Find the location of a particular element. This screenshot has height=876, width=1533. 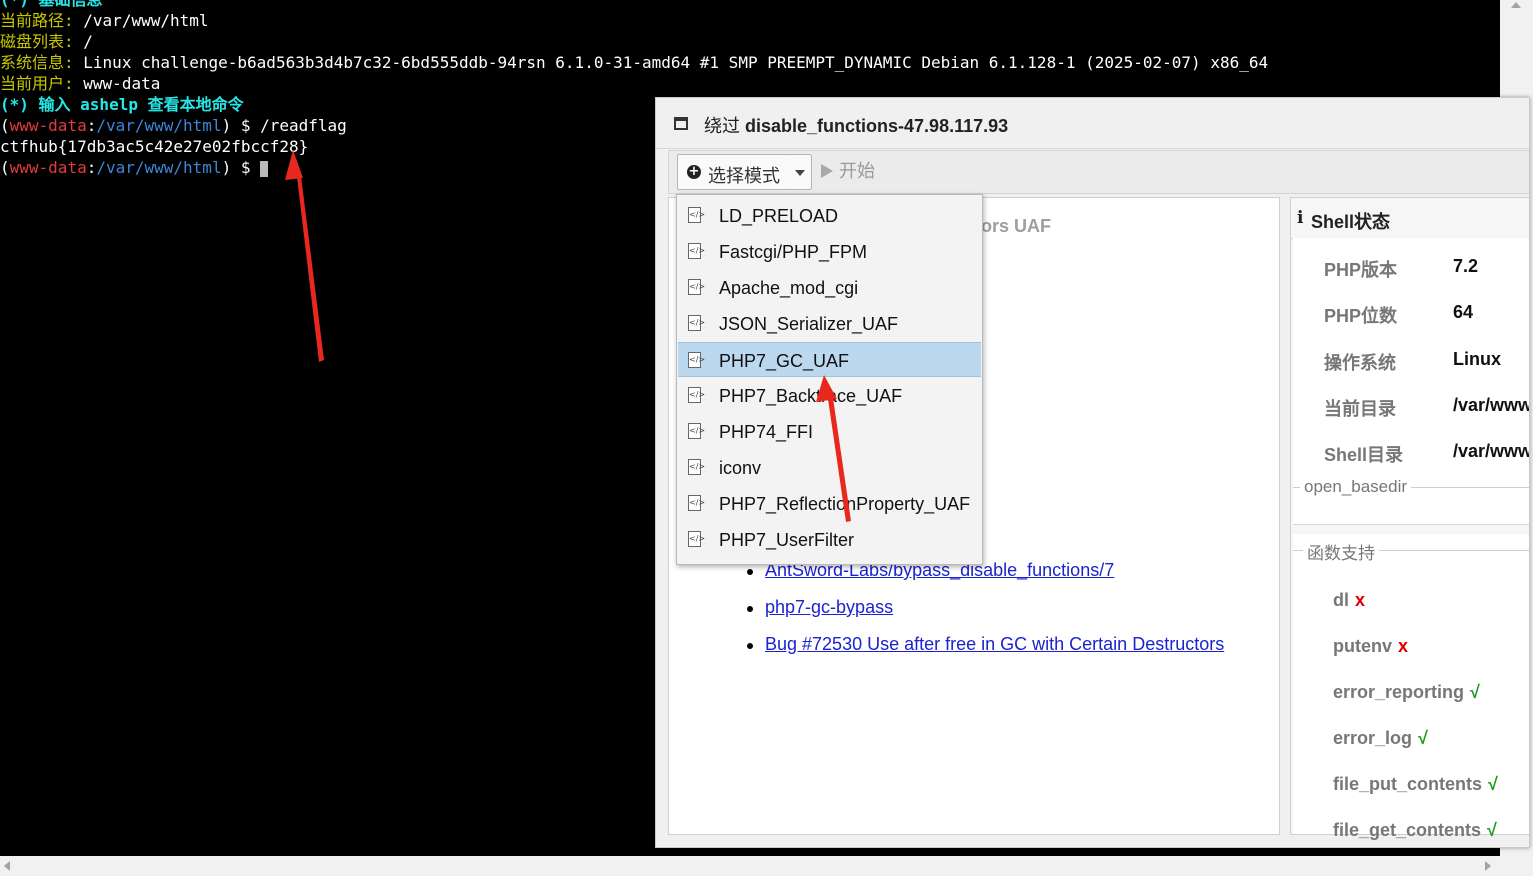

mode-option-label: PHP7_ReflectionProperty_UAF is located at coordinates (845, 504).